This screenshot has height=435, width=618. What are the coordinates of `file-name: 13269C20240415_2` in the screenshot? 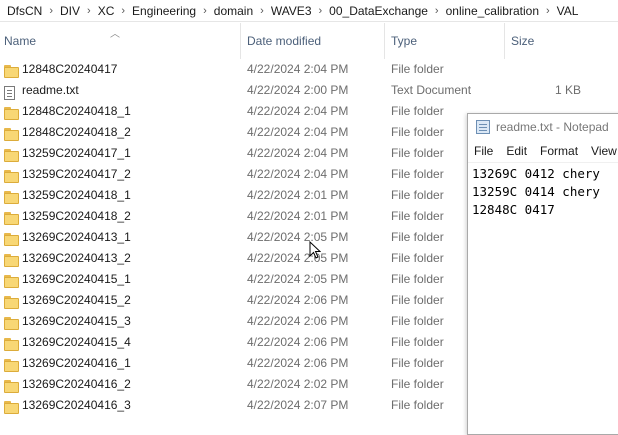 It's located at (76, 300).